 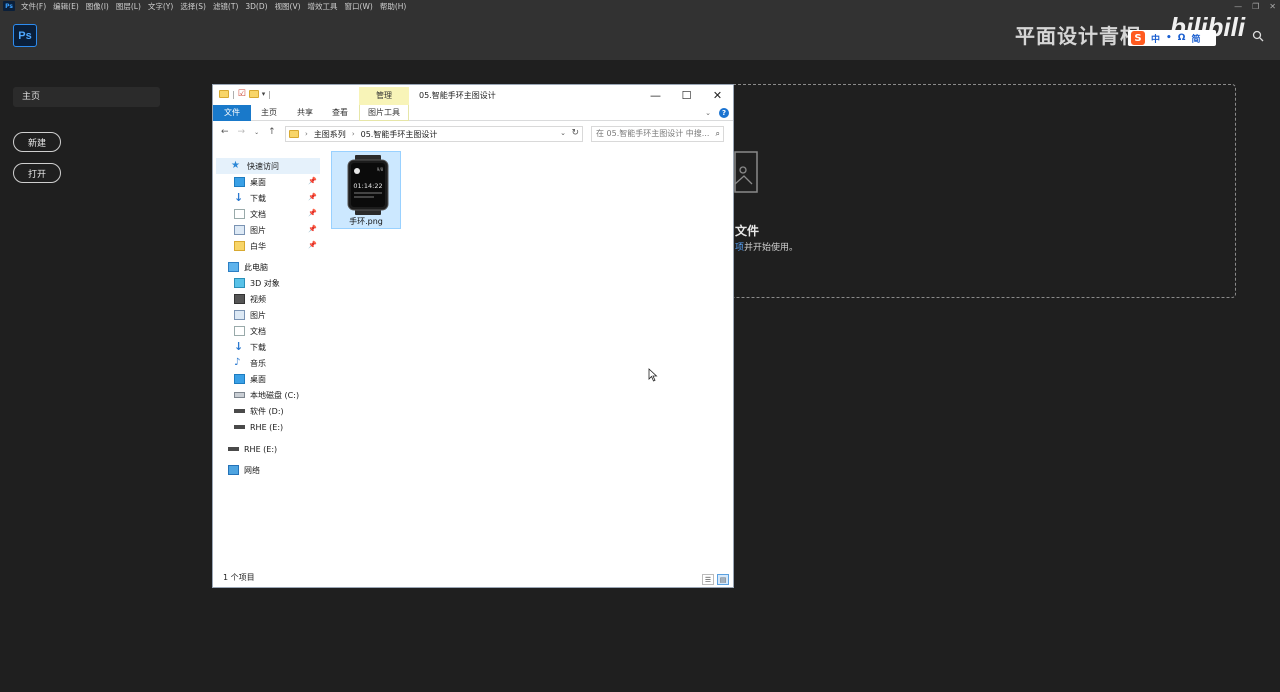 What do you see at coordinates (258, 427) in the screenshot?
I see `nav-drive-e: RHE (E:)` at bounding box center [258, 427].